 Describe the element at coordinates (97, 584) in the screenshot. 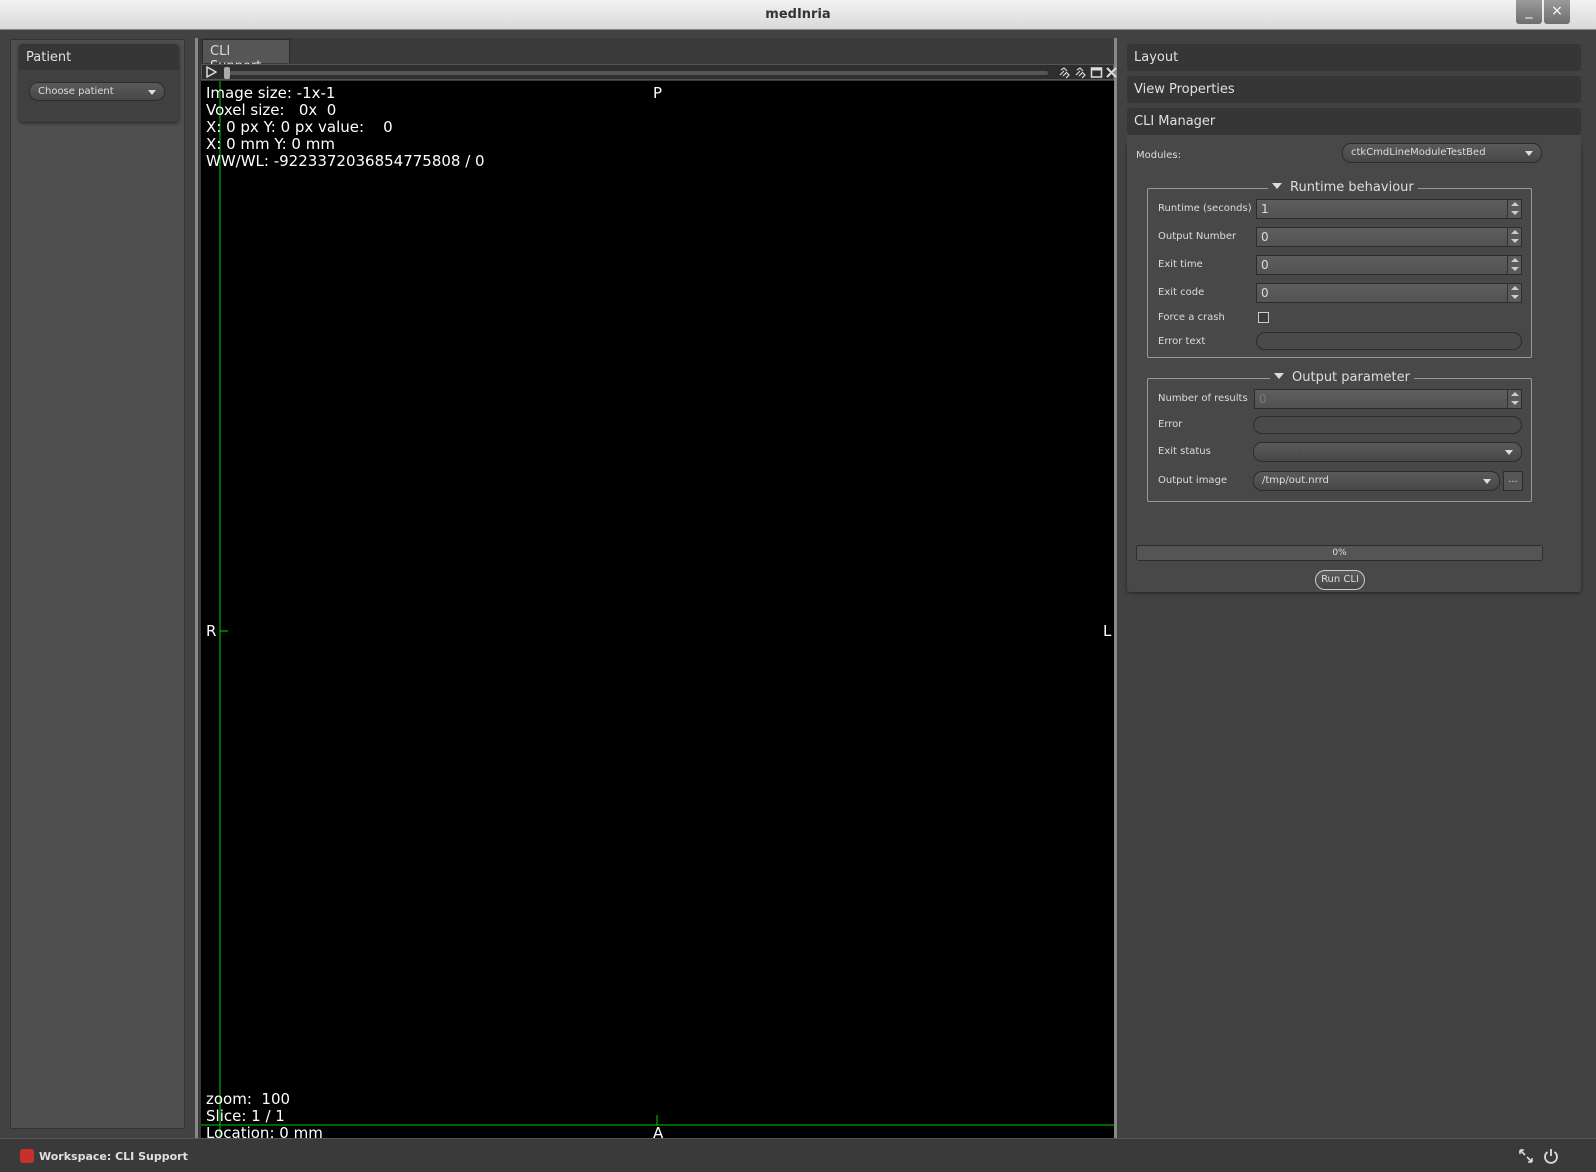

I see `left-panel: Patient Choose patient` at that location.